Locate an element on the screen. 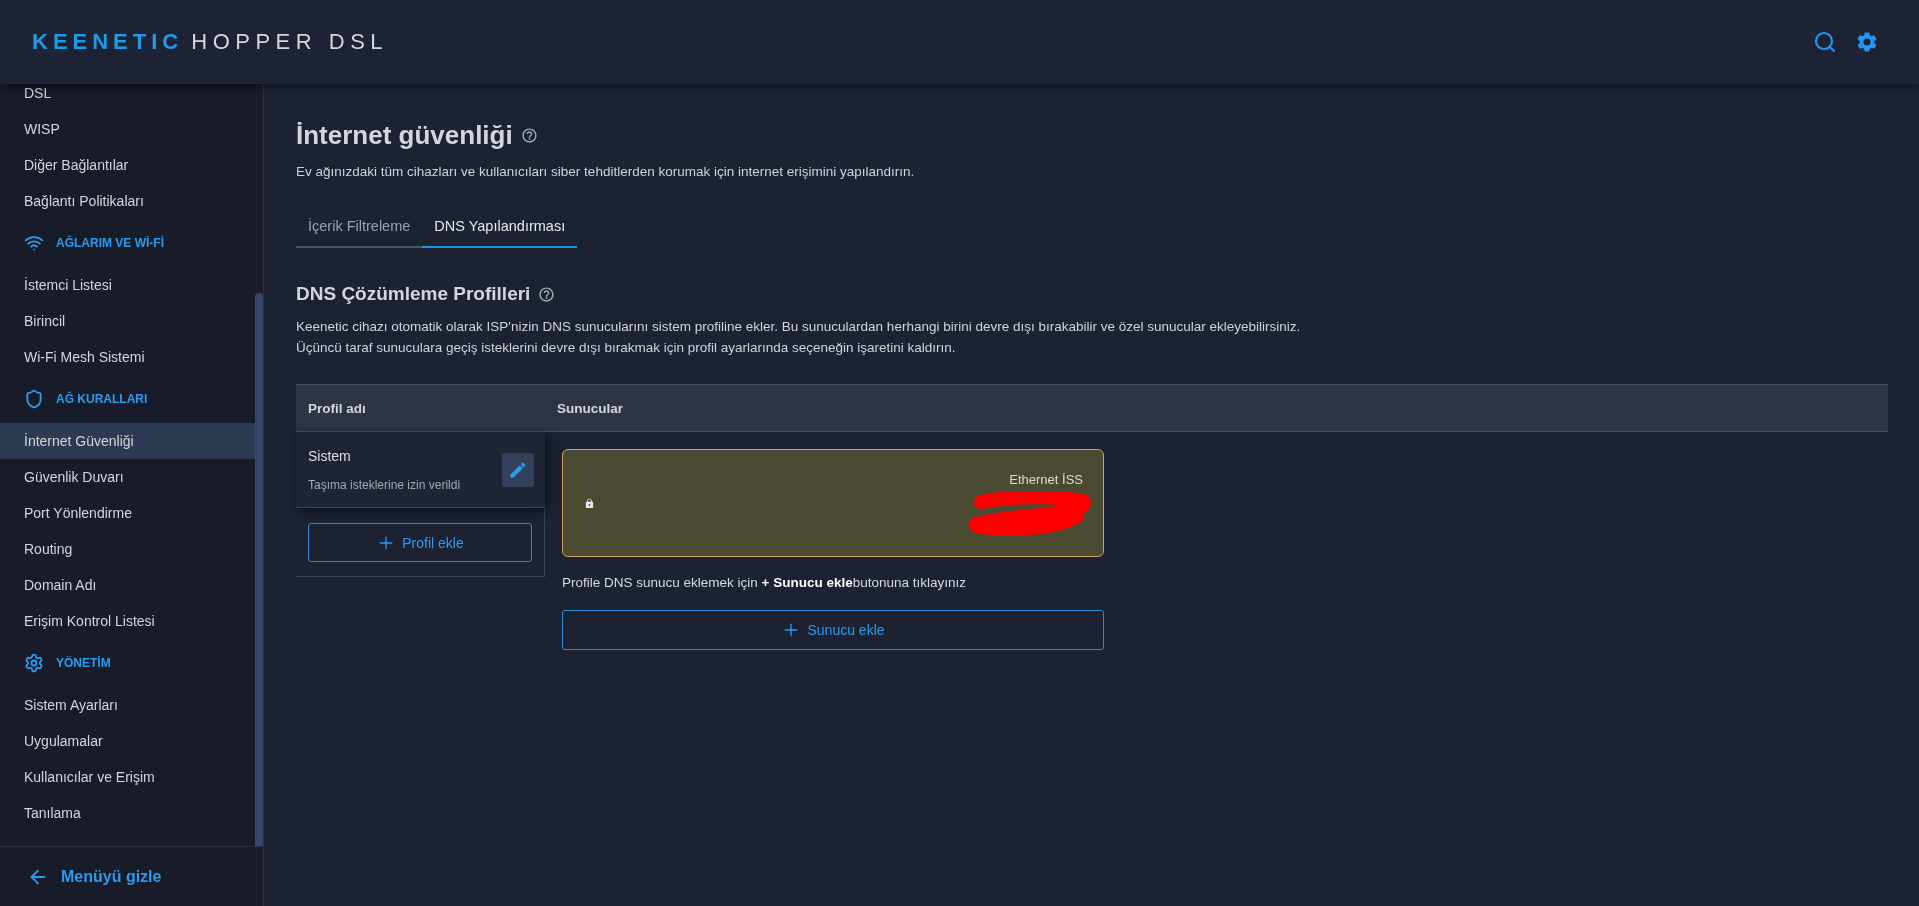  column-header: Profil adı is located at coordinates (337, 408).